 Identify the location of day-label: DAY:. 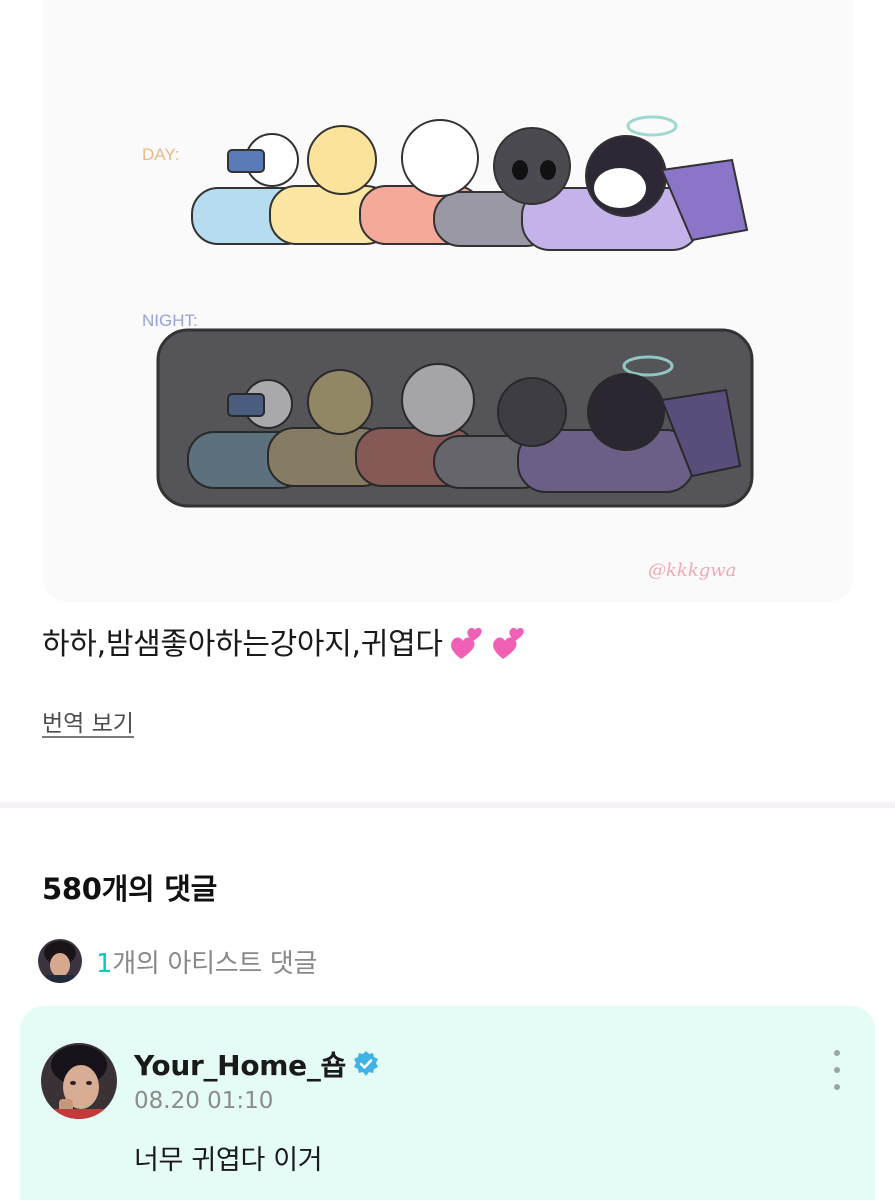
(160, 154).